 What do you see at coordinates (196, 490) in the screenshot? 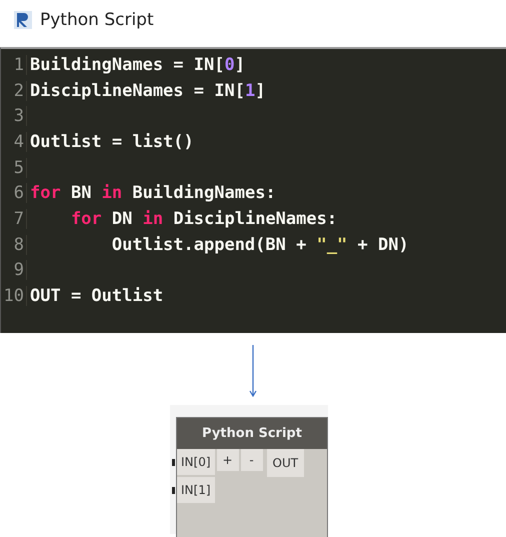
I see `input-port: IN[1]` at bounding box center [196, 490].